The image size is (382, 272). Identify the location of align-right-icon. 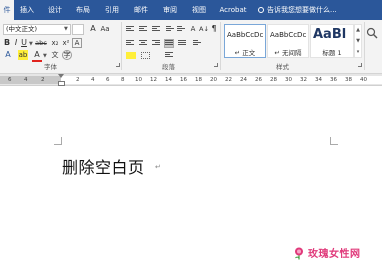
(156, 43).